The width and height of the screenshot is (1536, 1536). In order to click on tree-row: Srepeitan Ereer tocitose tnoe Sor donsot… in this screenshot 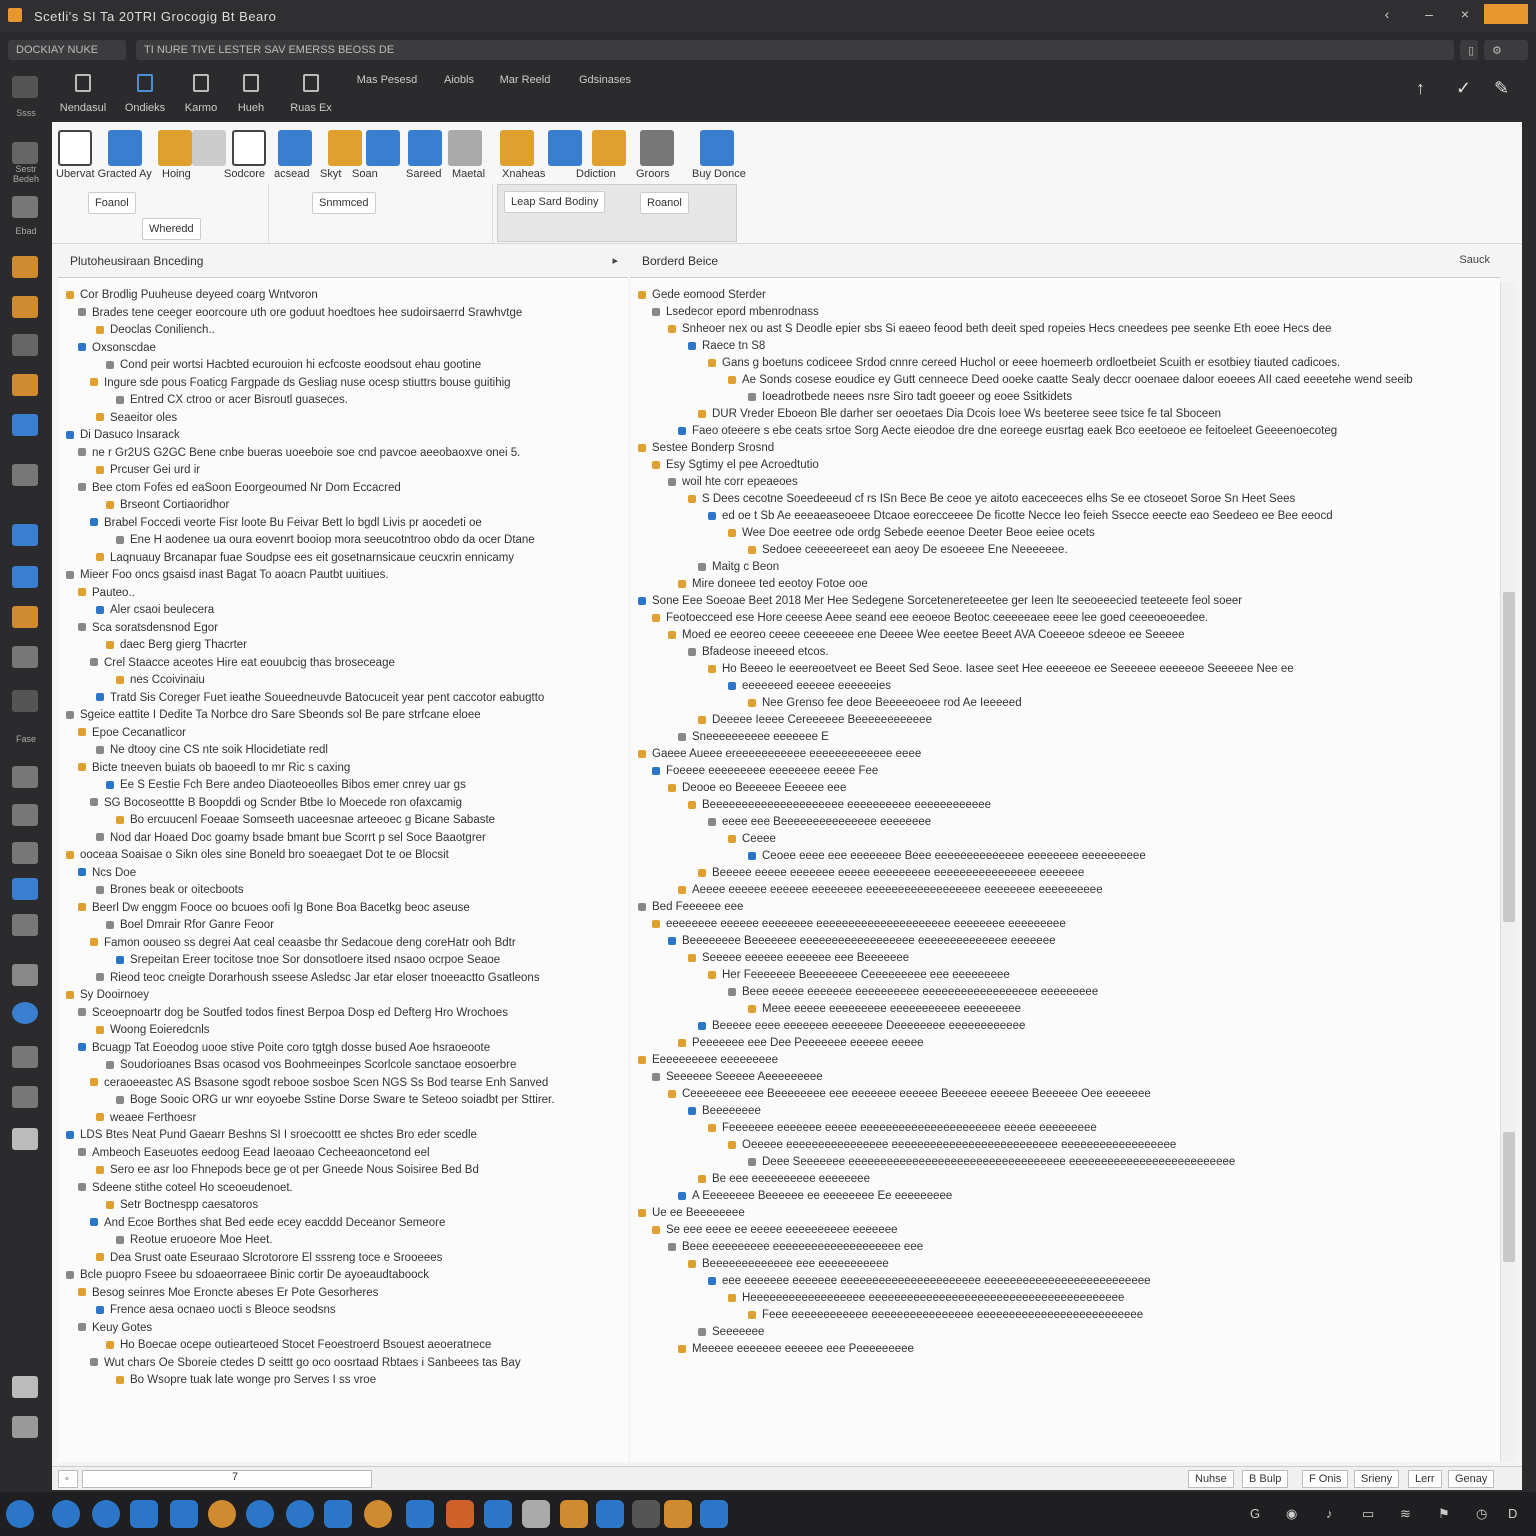, I will do `click(367, 960)`.